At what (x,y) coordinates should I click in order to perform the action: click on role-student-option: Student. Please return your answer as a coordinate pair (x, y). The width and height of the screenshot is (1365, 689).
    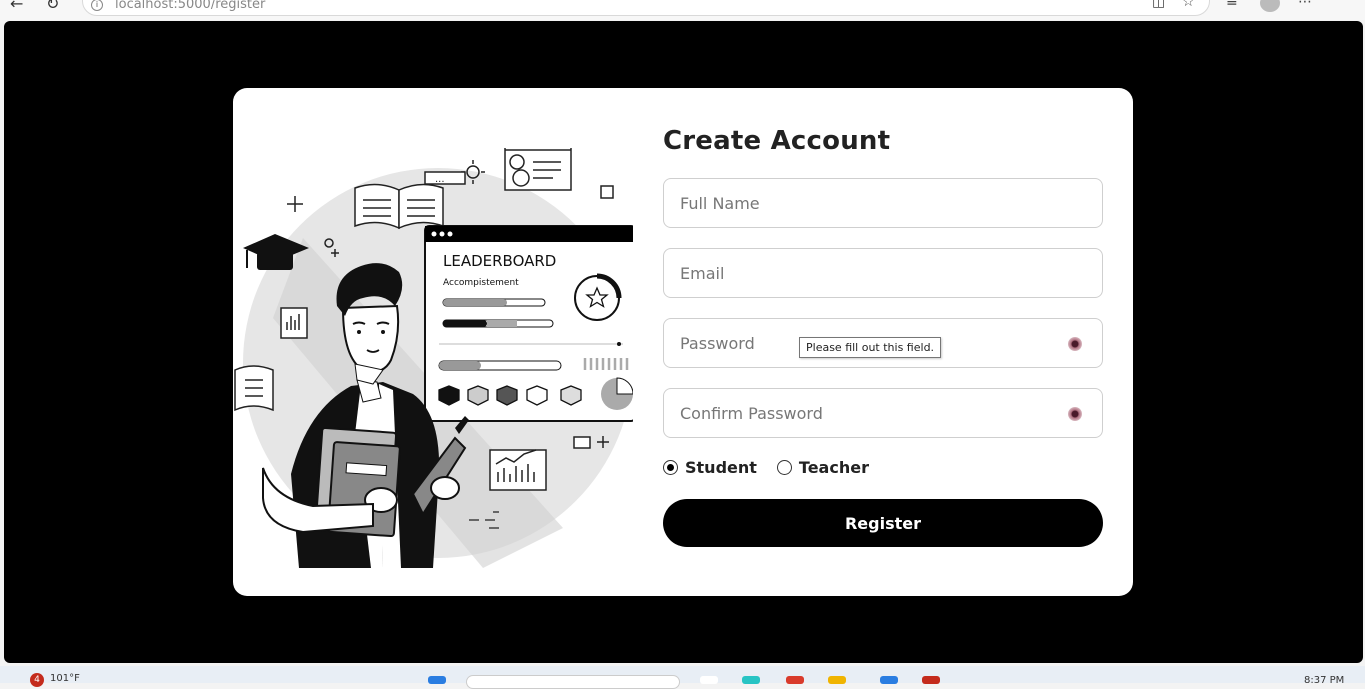
    Looking at the image, I should click on (710, 467).